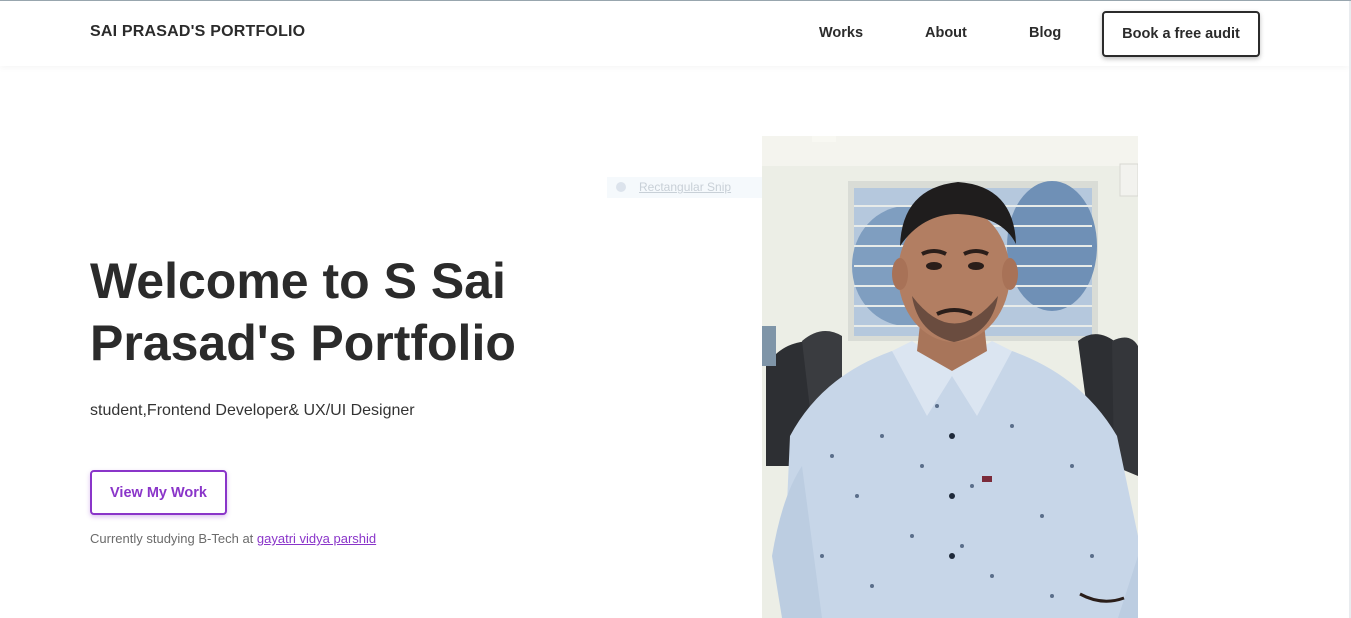 This screenshot has width=1351, height=618. What do you see at coordinates (1045, 33) in the screenshot?
I see `nav-blog-link: Blog` at bounding box center [1045, 33].